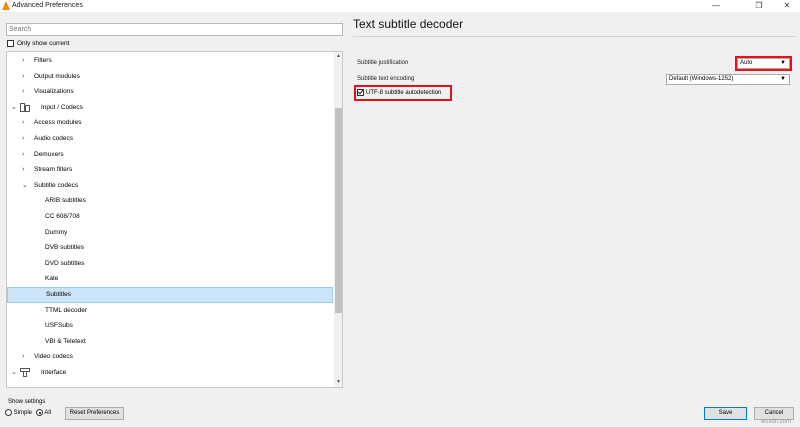  Describe the element at coordinates (65, 263) in the screenshot. I see `tree-item-label: DVD subtitles` at that location.